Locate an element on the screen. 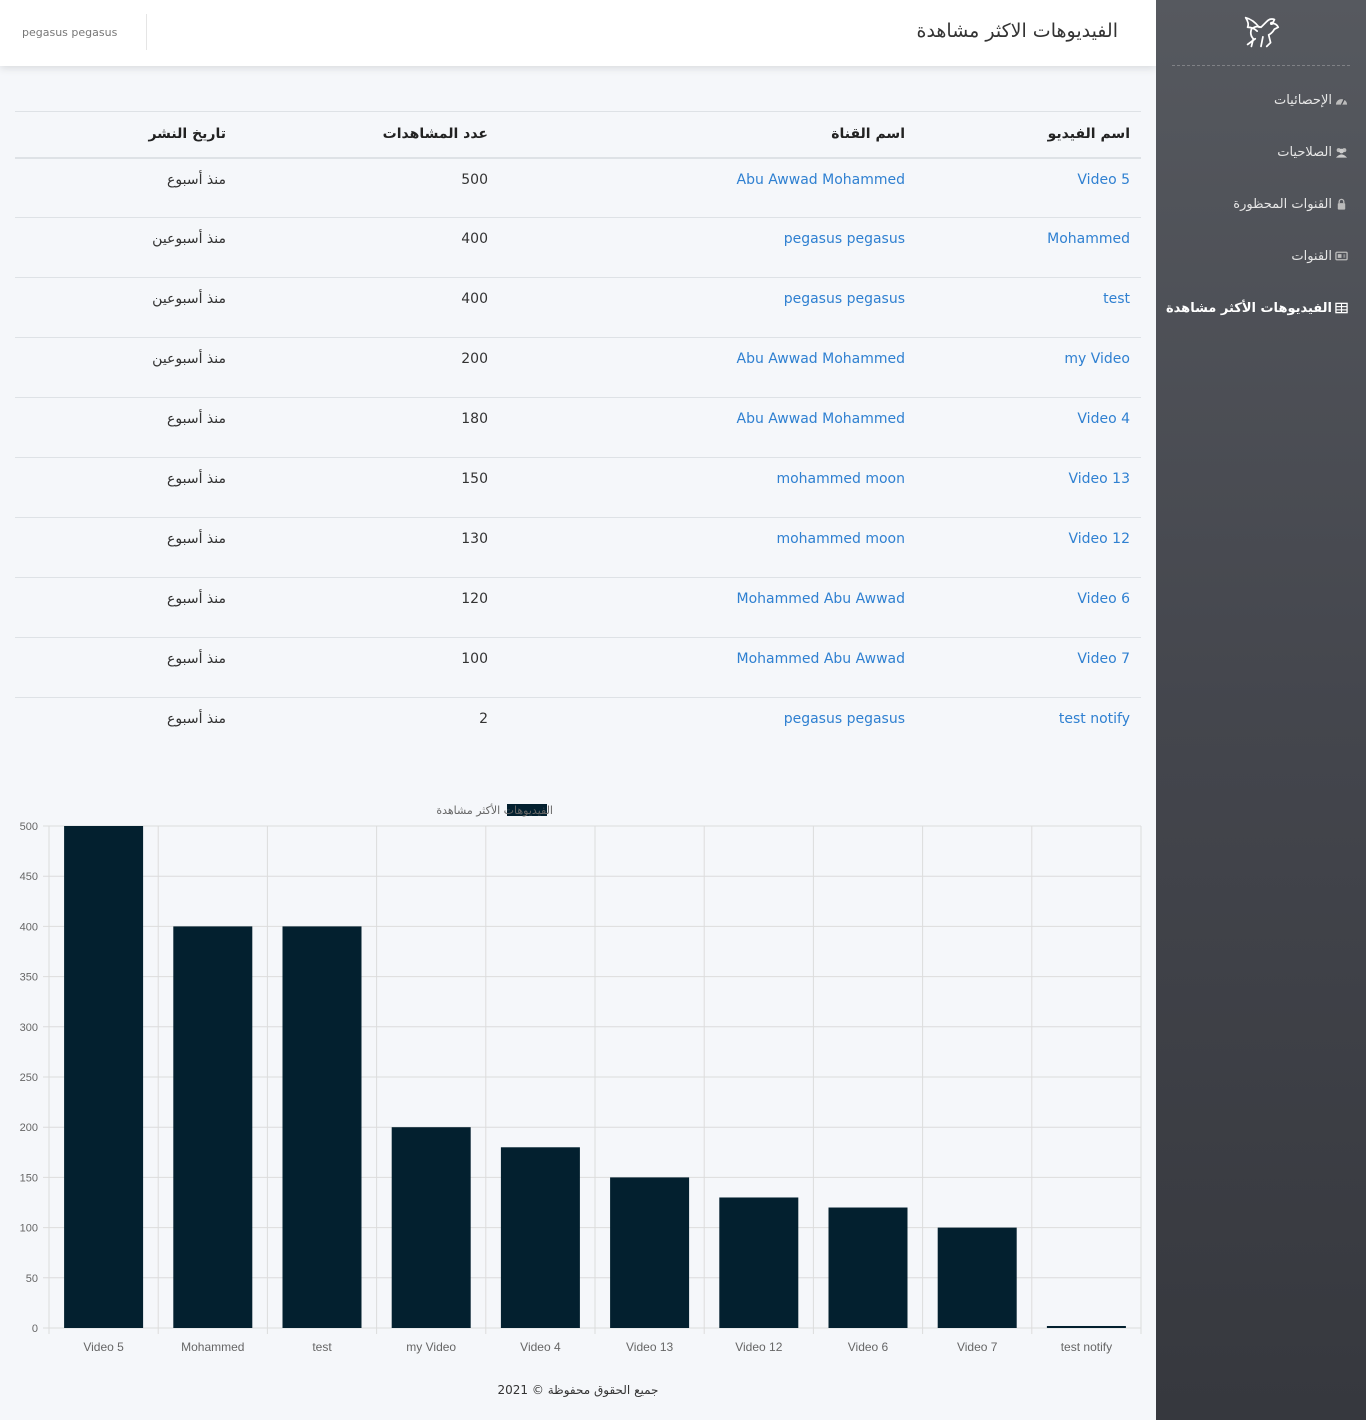  views-count: 130 is located at coordinates (474, 539).